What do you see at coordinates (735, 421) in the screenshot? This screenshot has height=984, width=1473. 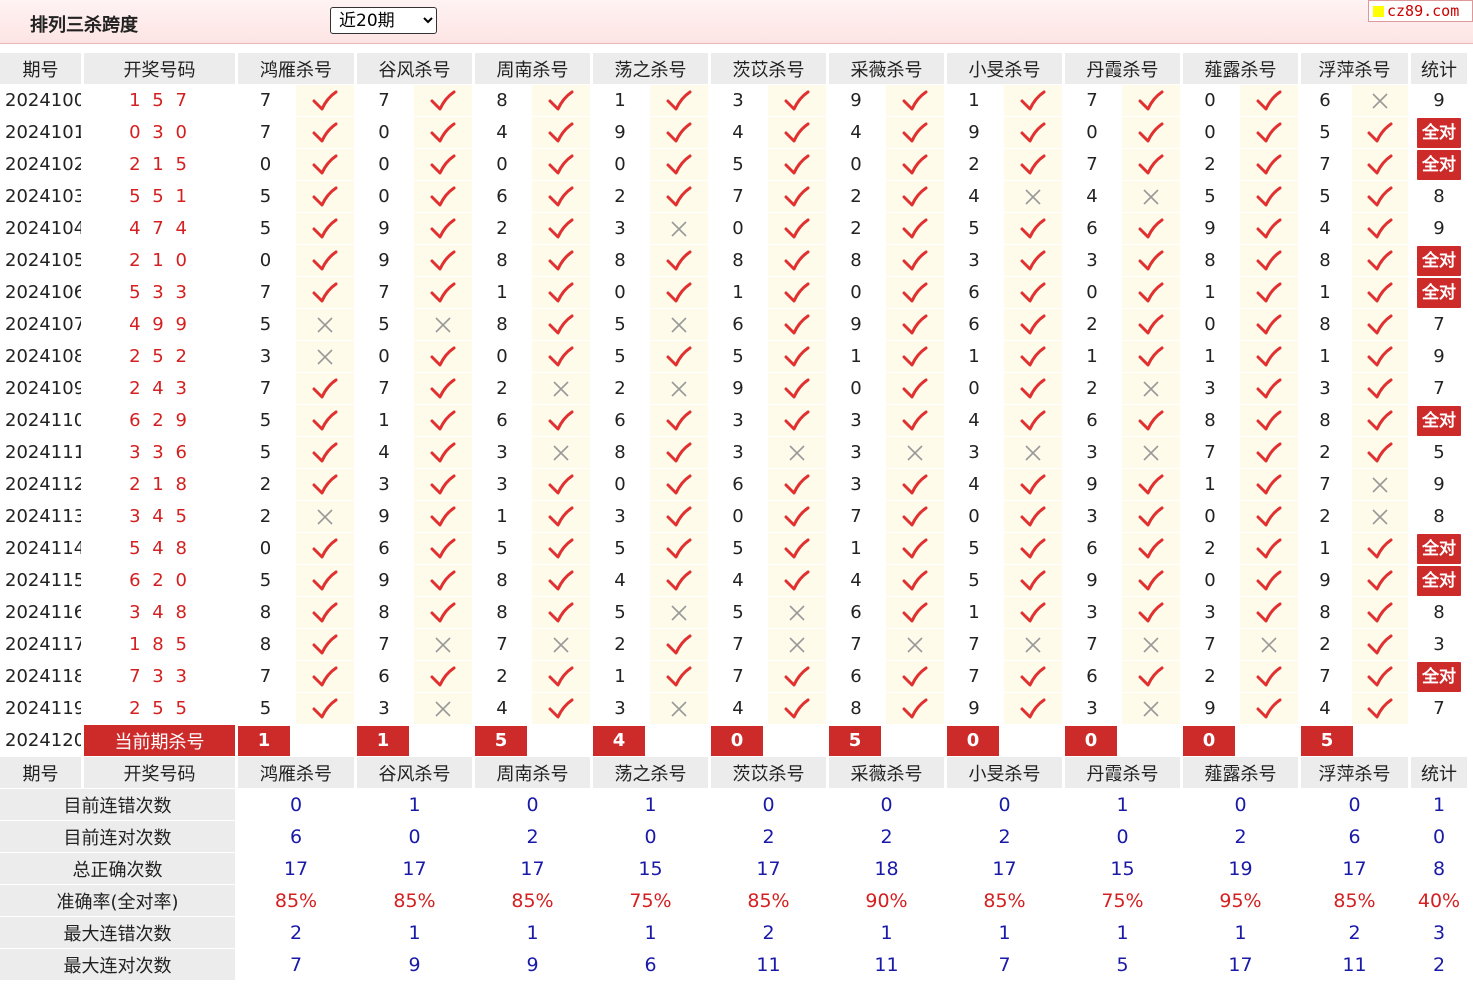 I see `table-row: 2024110 6 2 9 5 1 6 6 3 3 4 6 8 8 全对` at bounding box center [735, 421].